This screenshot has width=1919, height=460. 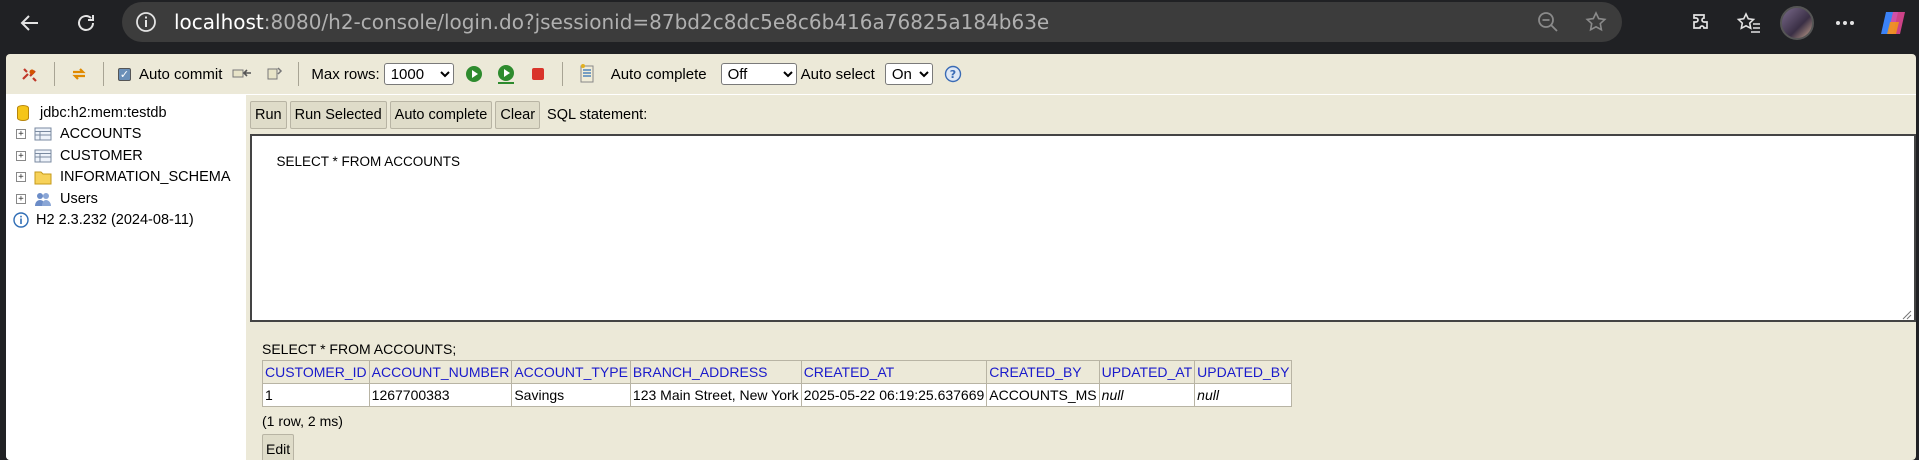 What do you see at coordinates (30, 23) in the screenshot?
I see `back-arrow-icon` at bounding box center [30, 23].